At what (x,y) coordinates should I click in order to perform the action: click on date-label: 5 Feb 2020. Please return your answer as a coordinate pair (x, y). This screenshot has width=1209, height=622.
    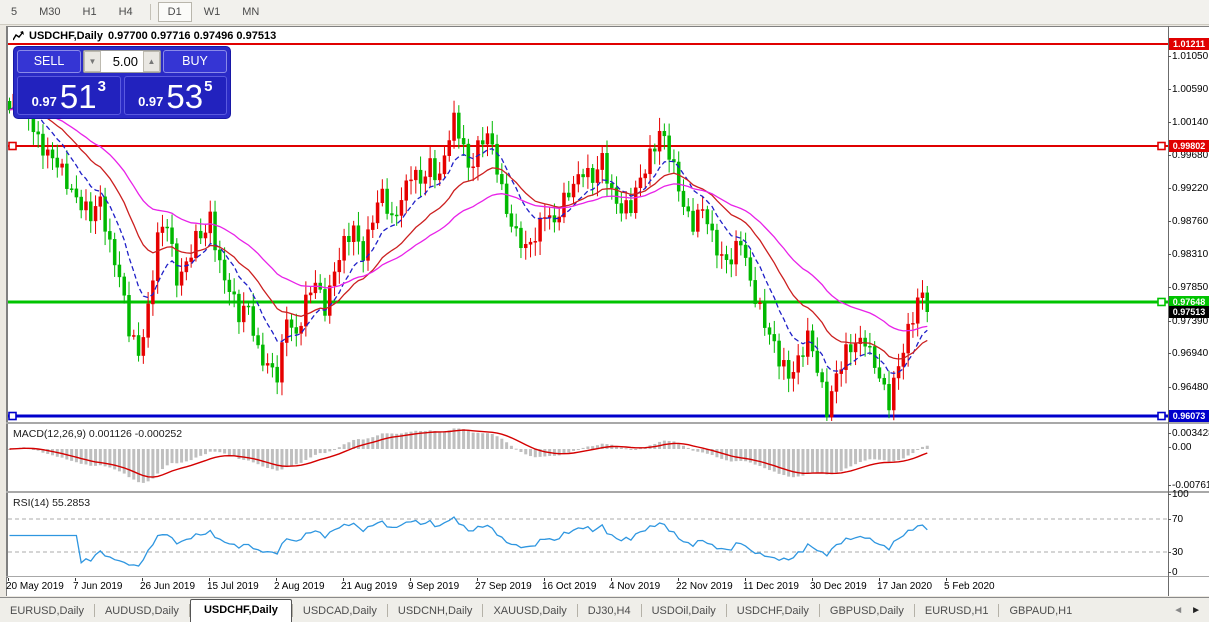
    Looking at the image, I should click on (969, 586).